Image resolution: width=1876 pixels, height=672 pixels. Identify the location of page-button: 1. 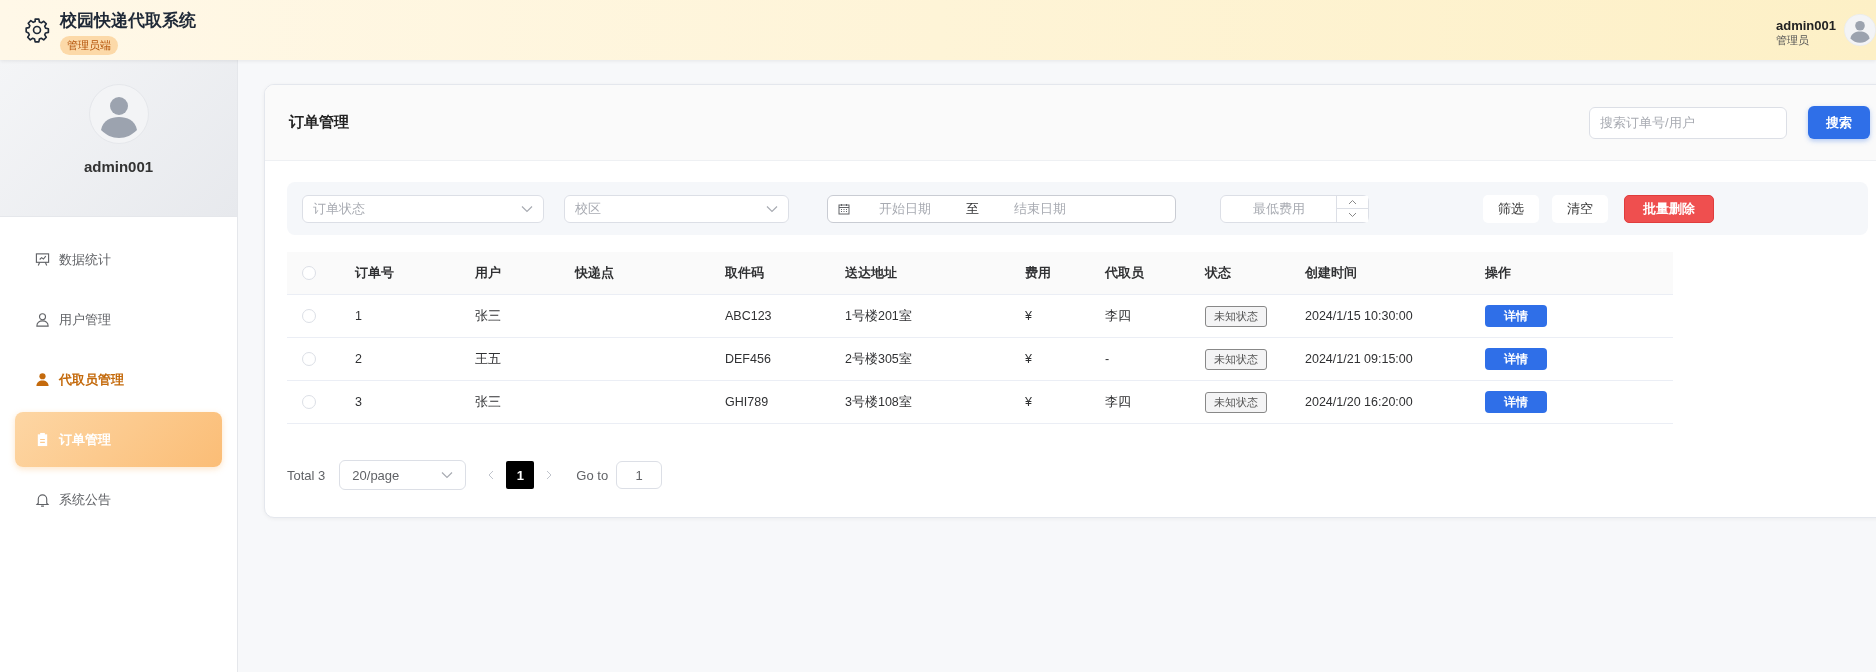
(520, 475).